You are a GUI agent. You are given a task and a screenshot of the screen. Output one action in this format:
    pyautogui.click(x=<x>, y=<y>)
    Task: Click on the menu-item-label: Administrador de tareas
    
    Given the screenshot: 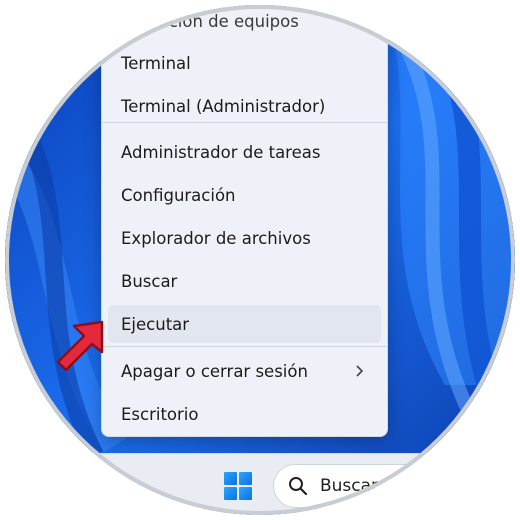 What is the action you would take?
    pyautogui.click(x=221, y=152)
    